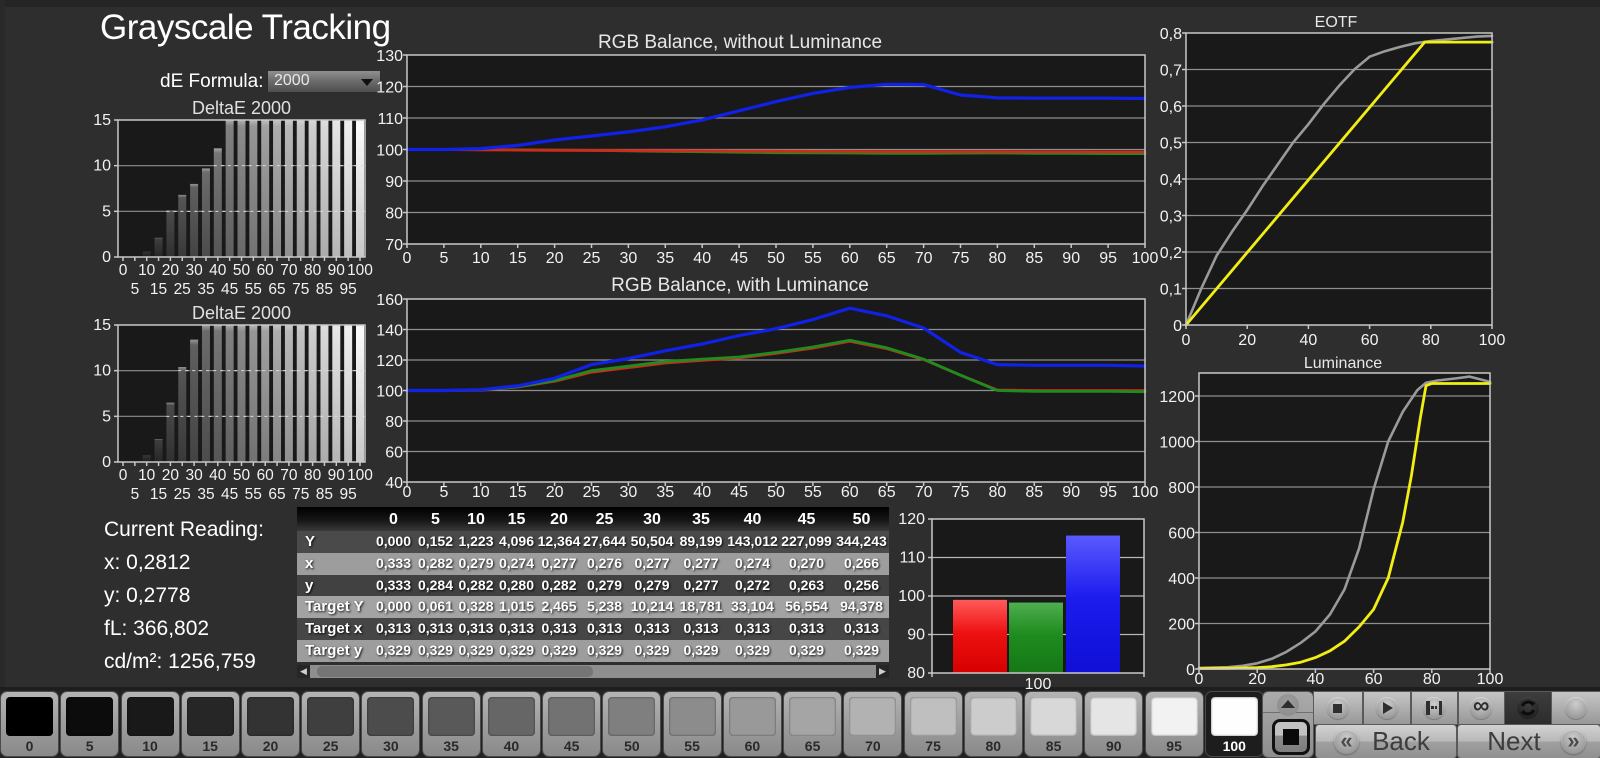 Image resolution: width=1600 pixels, height=758 pixels. I want to click on svg-text: 160, so click(389, 300).